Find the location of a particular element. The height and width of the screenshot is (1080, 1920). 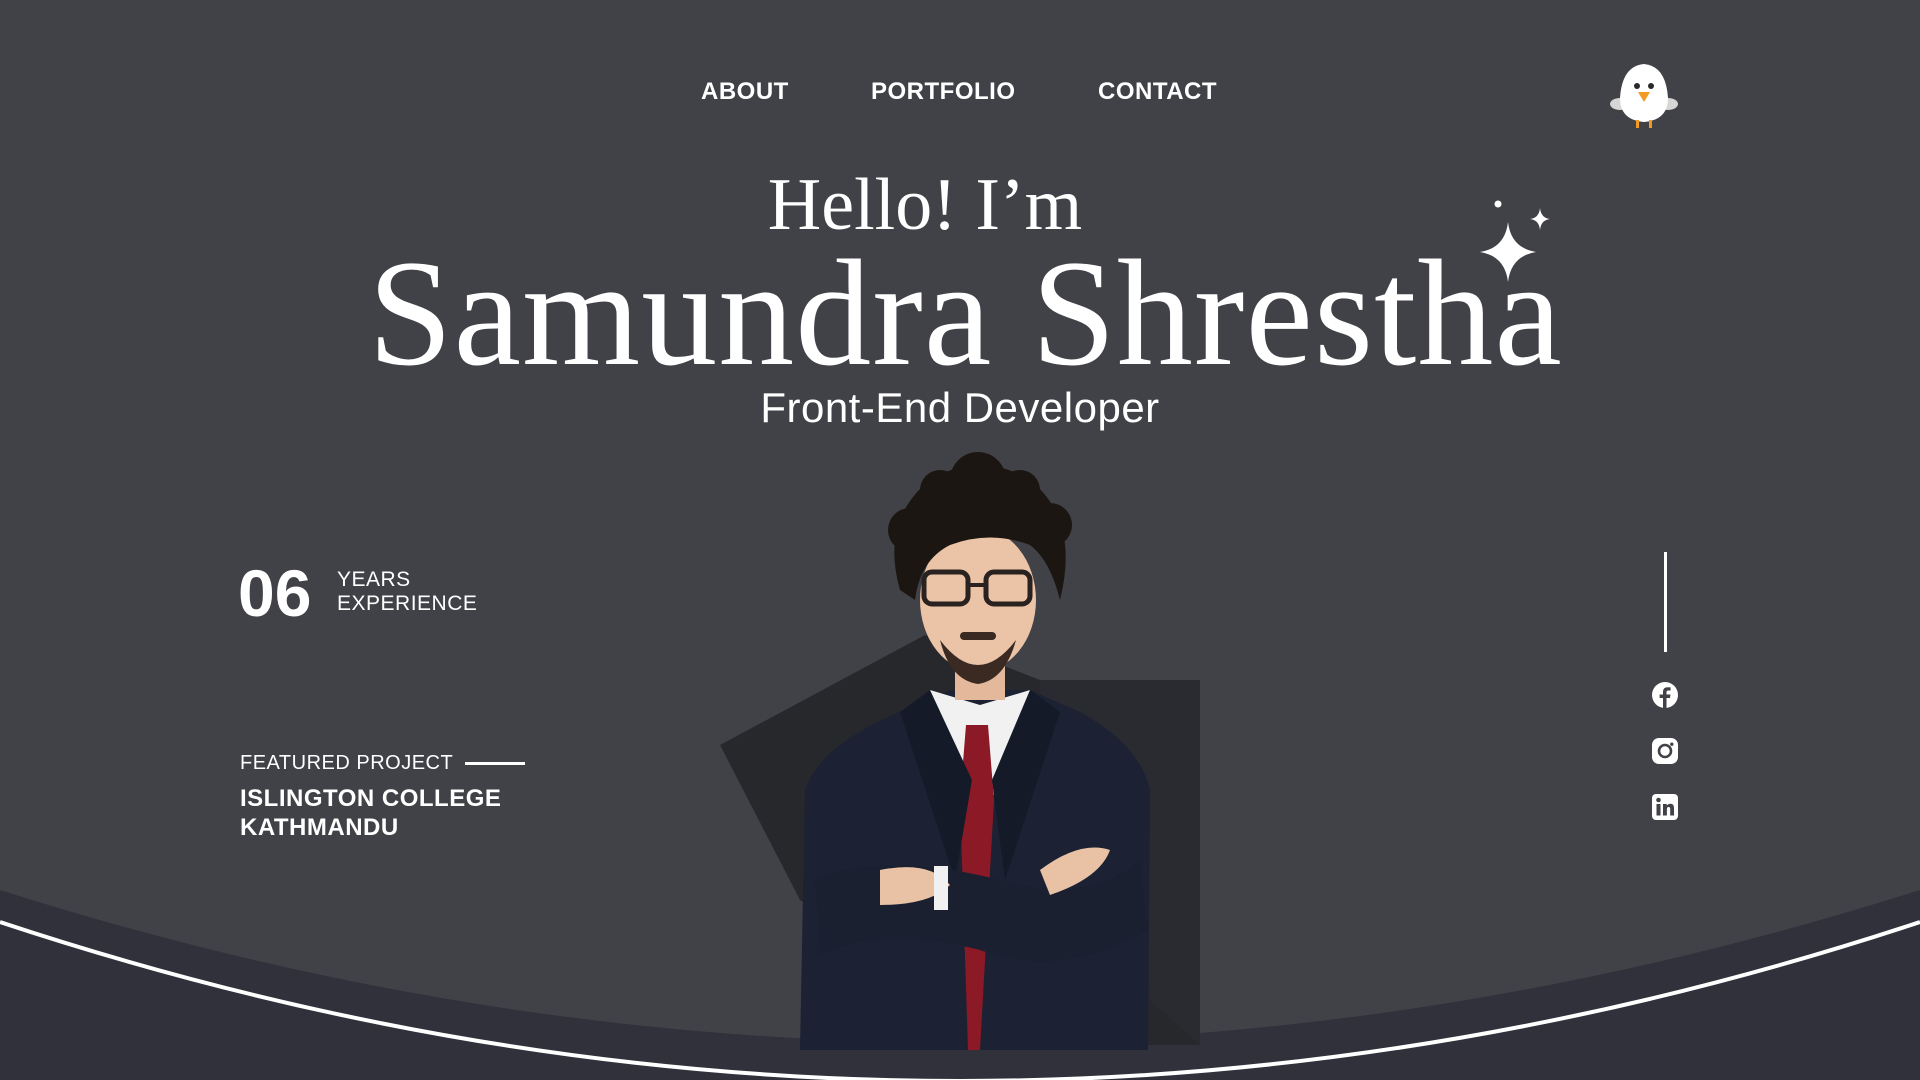

featured-title-line1: ISLINGTON COLLEGE is located at coordinates (371, 798).